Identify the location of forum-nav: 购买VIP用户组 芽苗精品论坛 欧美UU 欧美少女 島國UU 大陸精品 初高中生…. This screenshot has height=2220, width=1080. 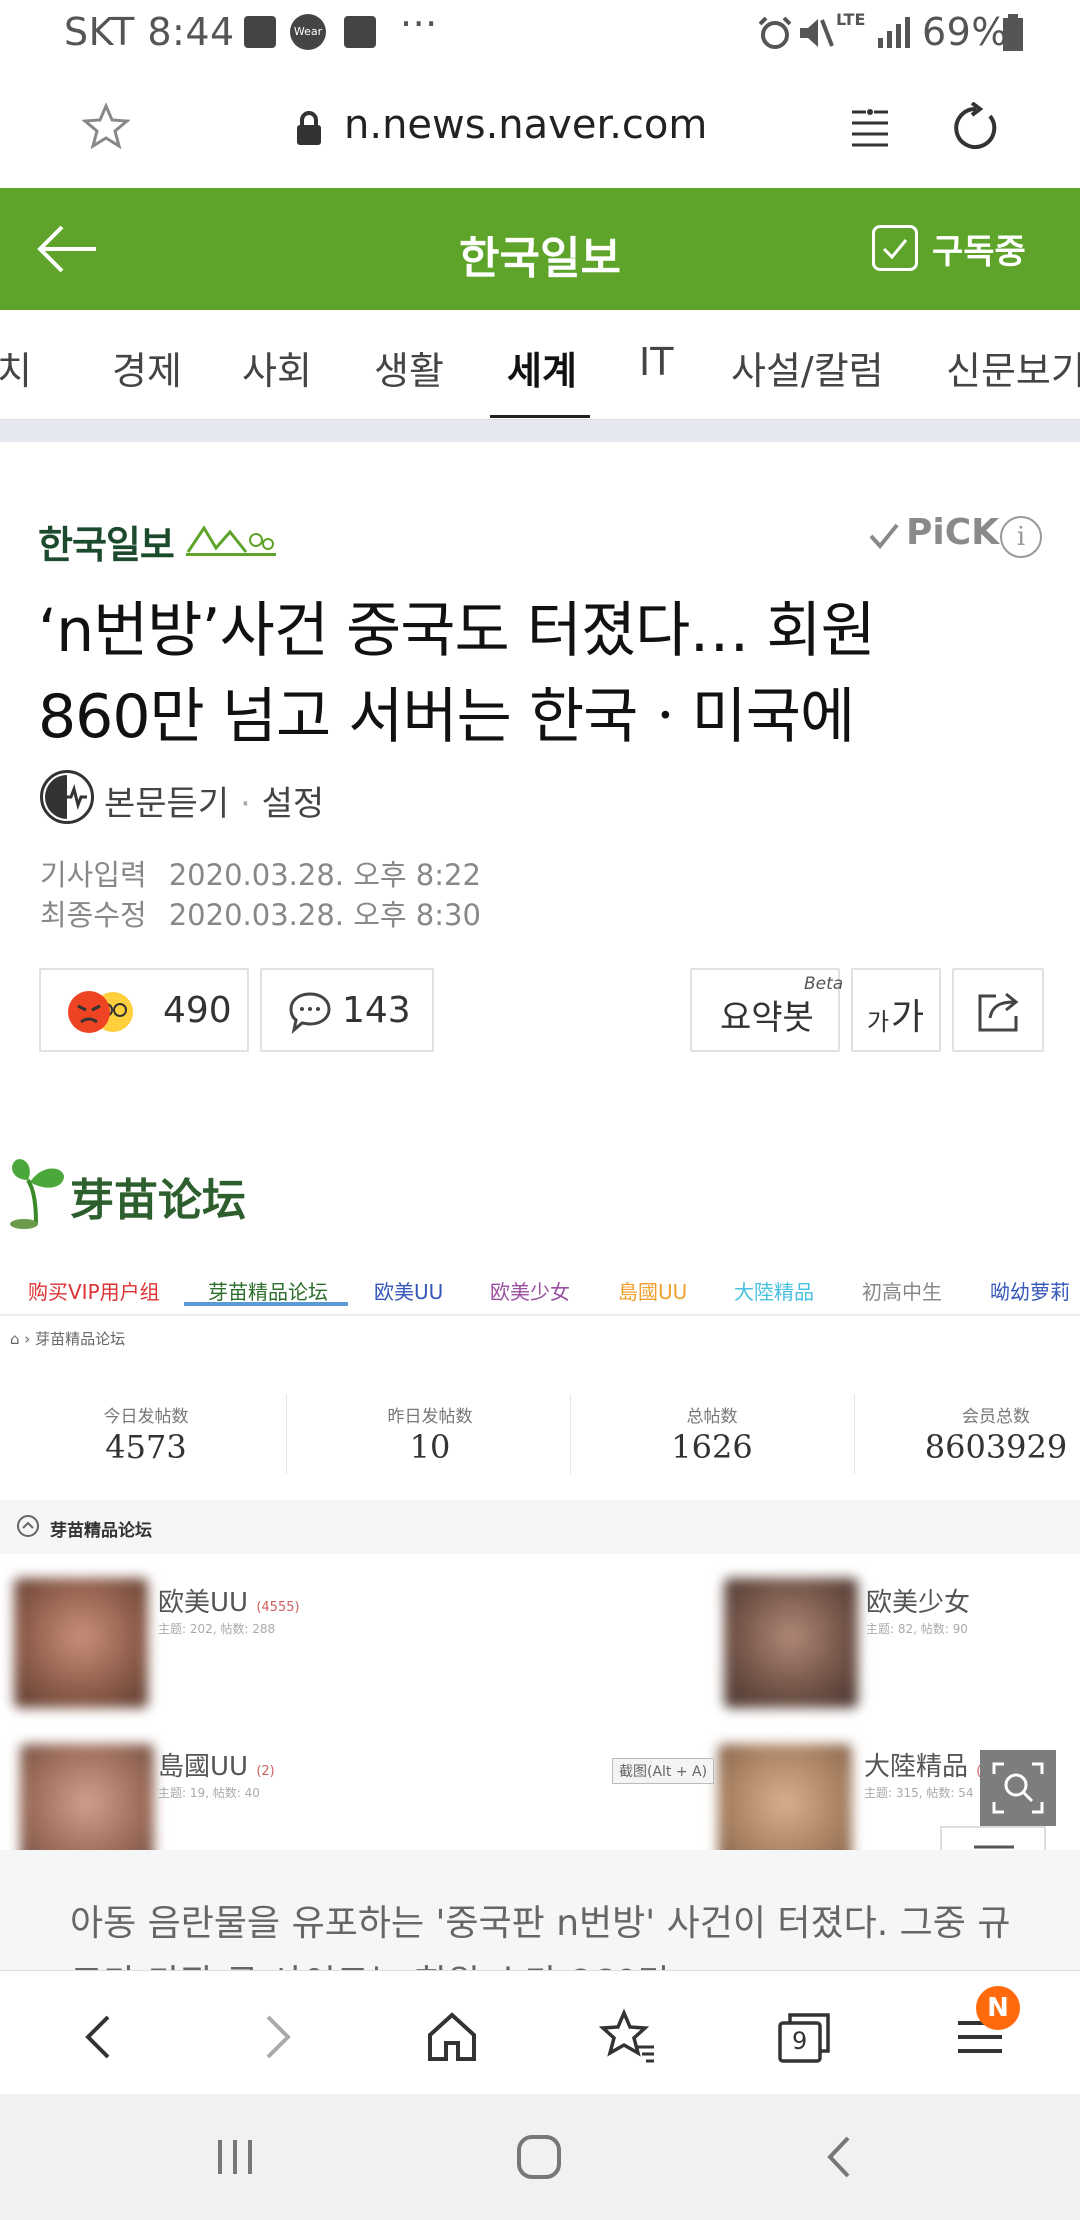
(540, 1286).